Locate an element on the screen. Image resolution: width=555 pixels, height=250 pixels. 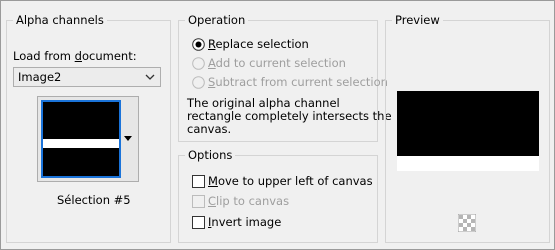
operation-title: Operation is located at coordinates (217, 20).